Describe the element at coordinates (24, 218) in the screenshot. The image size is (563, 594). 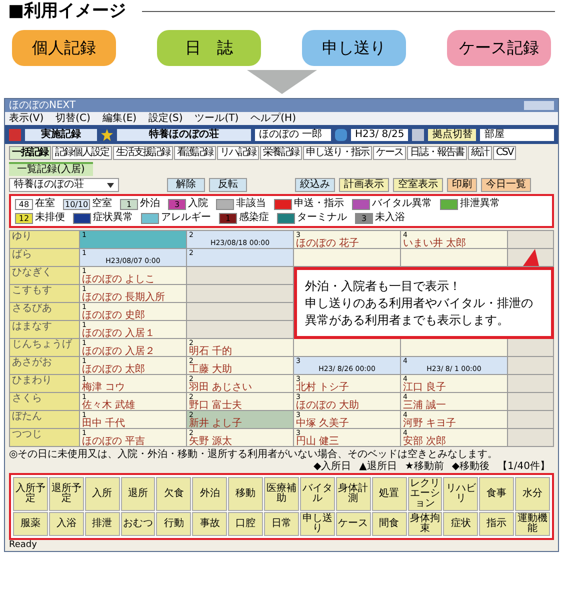
I see `legend-swatch: 12` at that location.